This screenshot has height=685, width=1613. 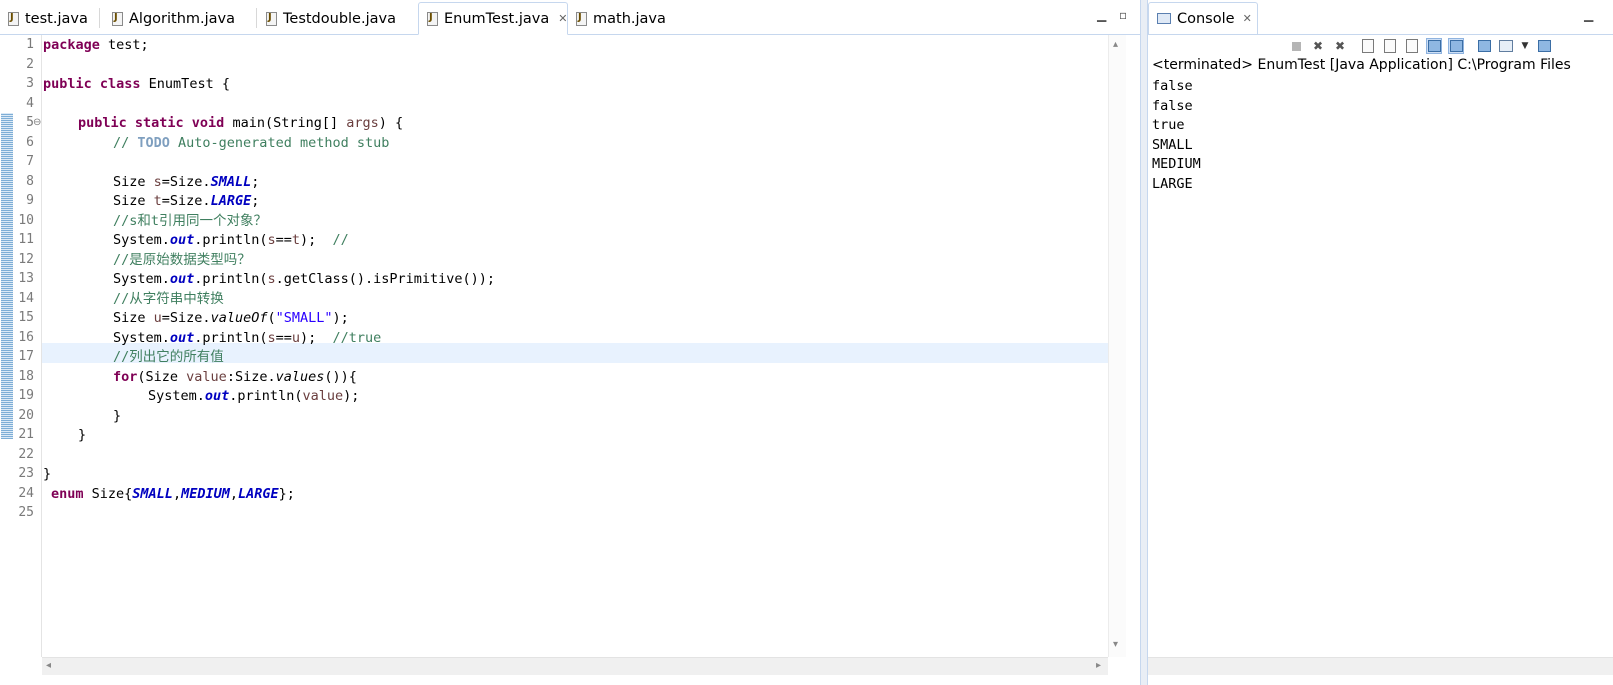 What do you see at coordinates (96, 45) in the screenshot?
I see `code-line: package test;` at bounding box center [96, 45].